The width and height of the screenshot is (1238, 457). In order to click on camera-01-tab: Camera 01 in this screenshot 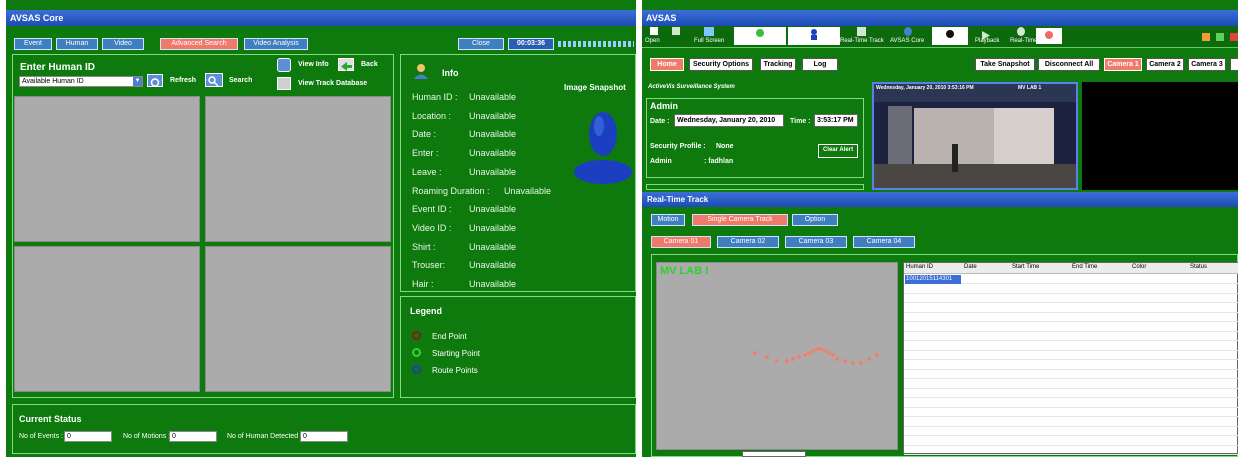, I will do `click(681, 242)`.